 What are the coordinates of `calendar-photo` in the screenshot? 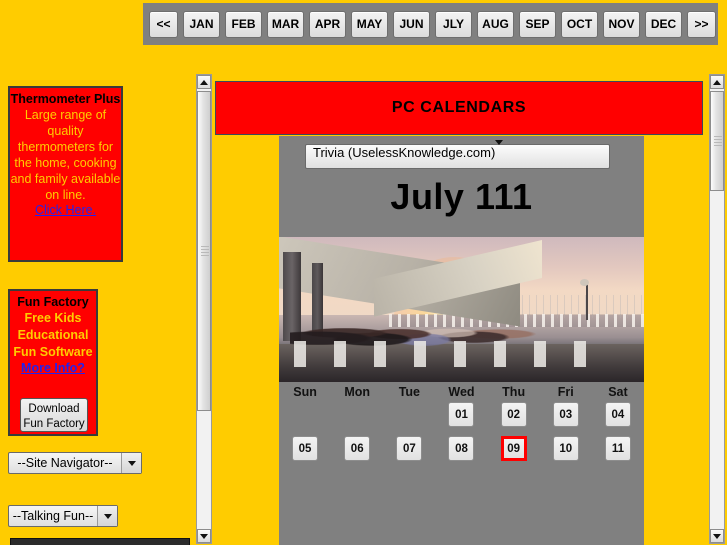 It's located at (461, 309).